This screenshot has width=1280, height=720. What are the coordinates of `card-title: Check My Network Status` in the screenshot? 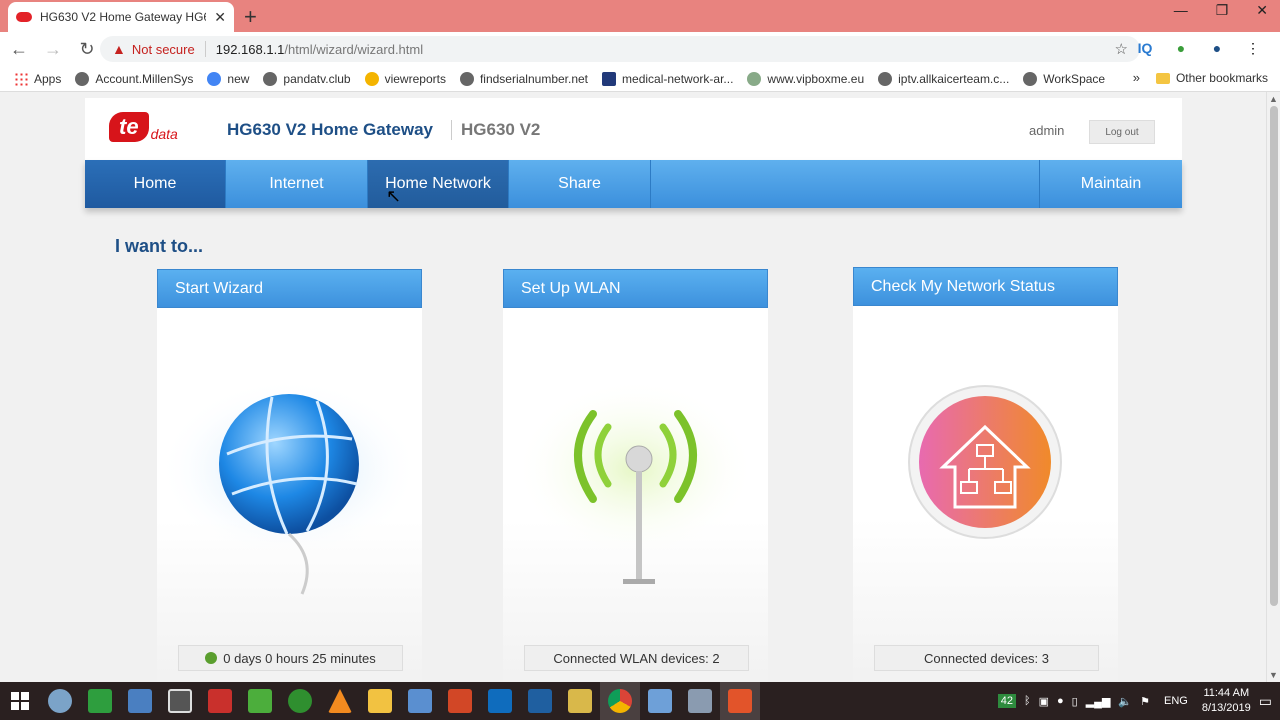 It's located at (985, 286).